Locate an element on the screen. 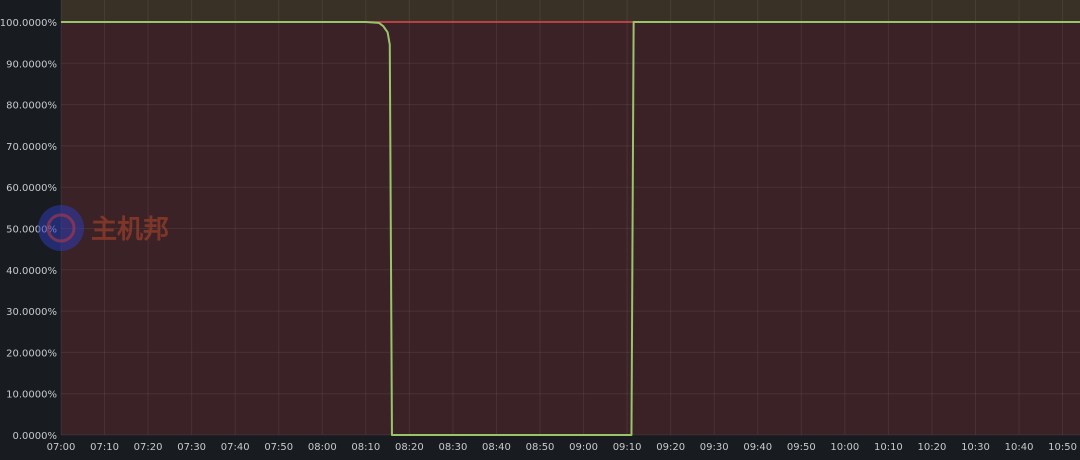  x-tick-label: 08:50 is located at coordinates (540, 447).